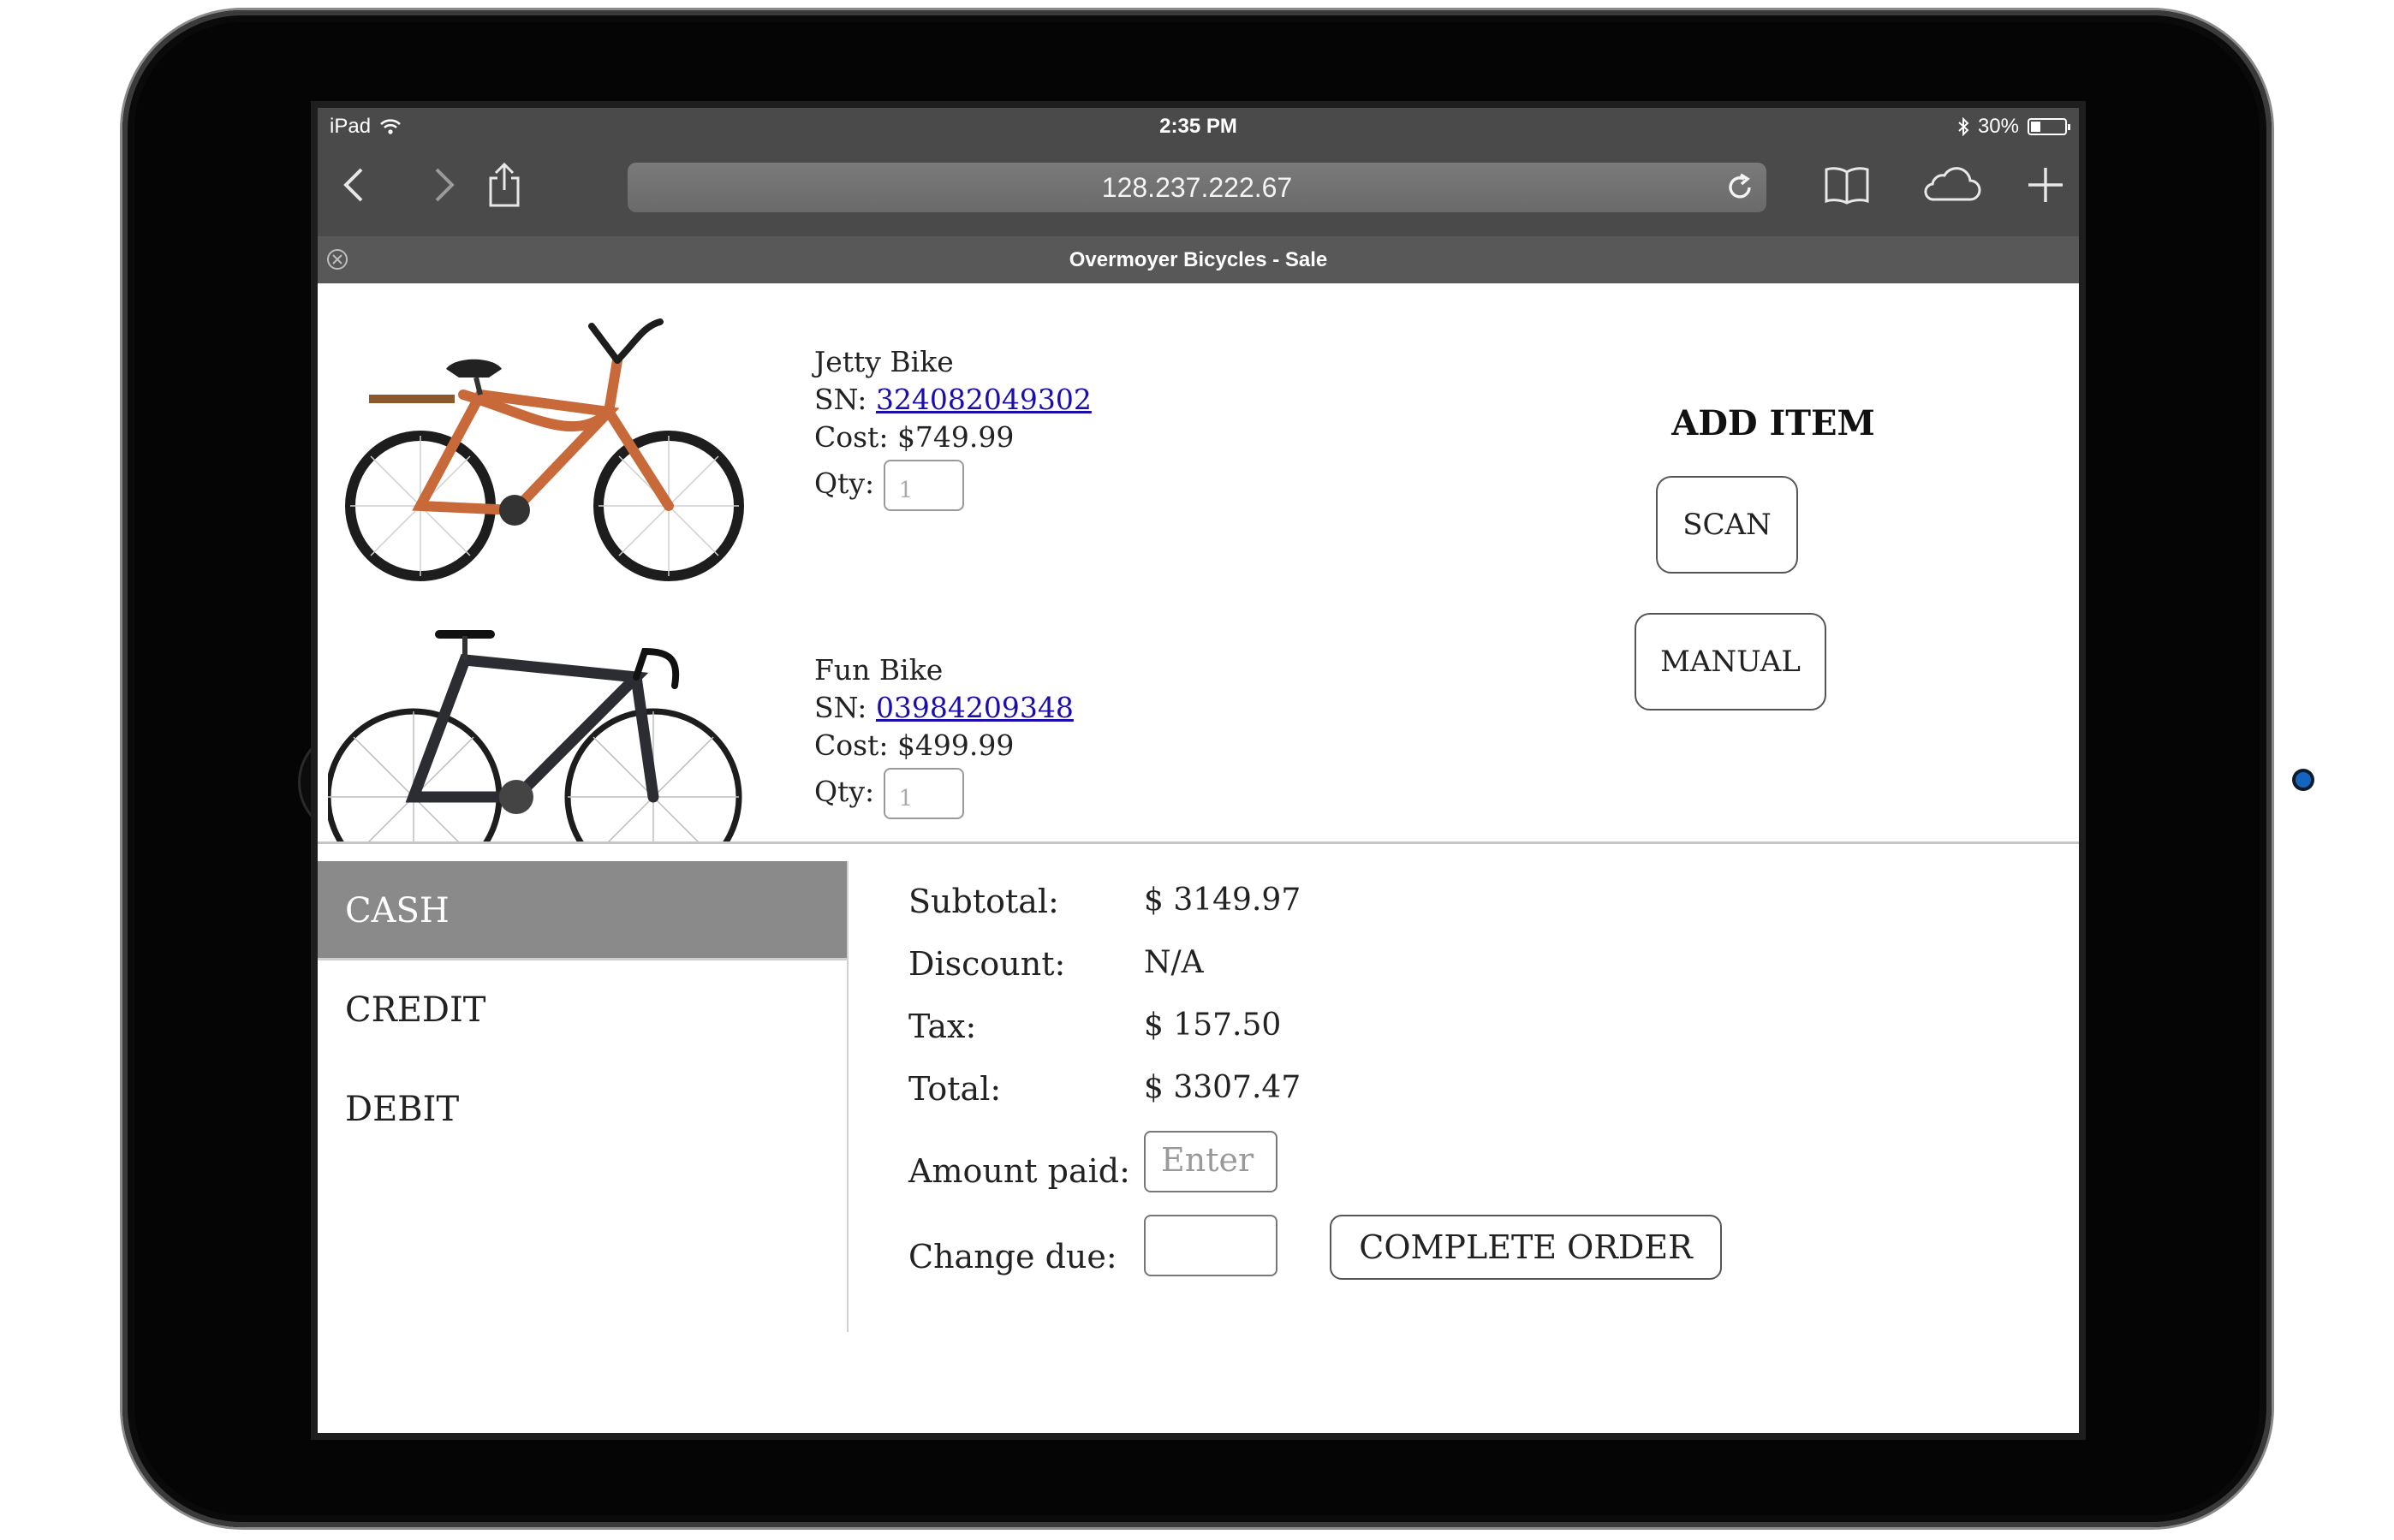  I want to click on url-bar: 128.237.222.67, so click(1197, 187).